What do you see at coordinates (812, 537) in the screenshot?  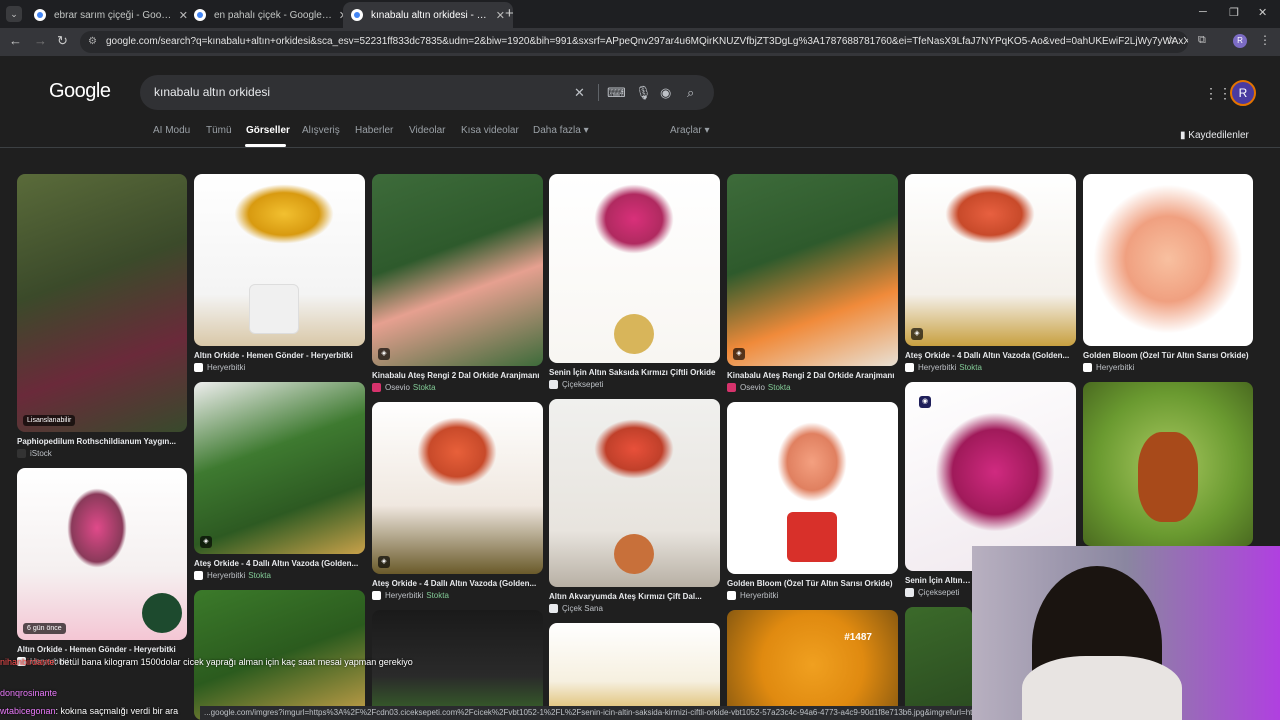 I see `pot-image` at bounding box center [812, 537].